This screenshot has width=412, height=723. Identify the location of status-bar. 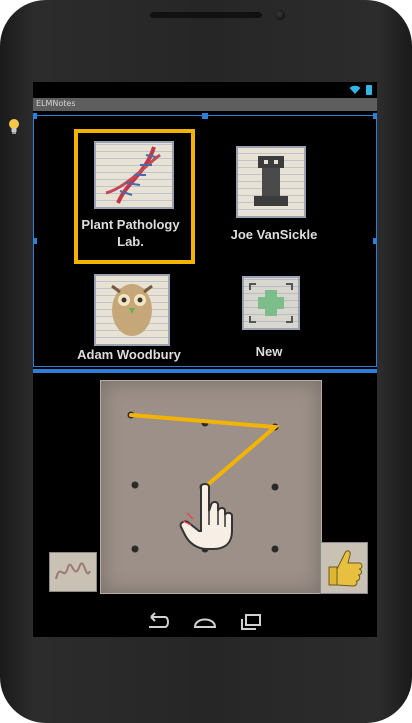
(205, 90).